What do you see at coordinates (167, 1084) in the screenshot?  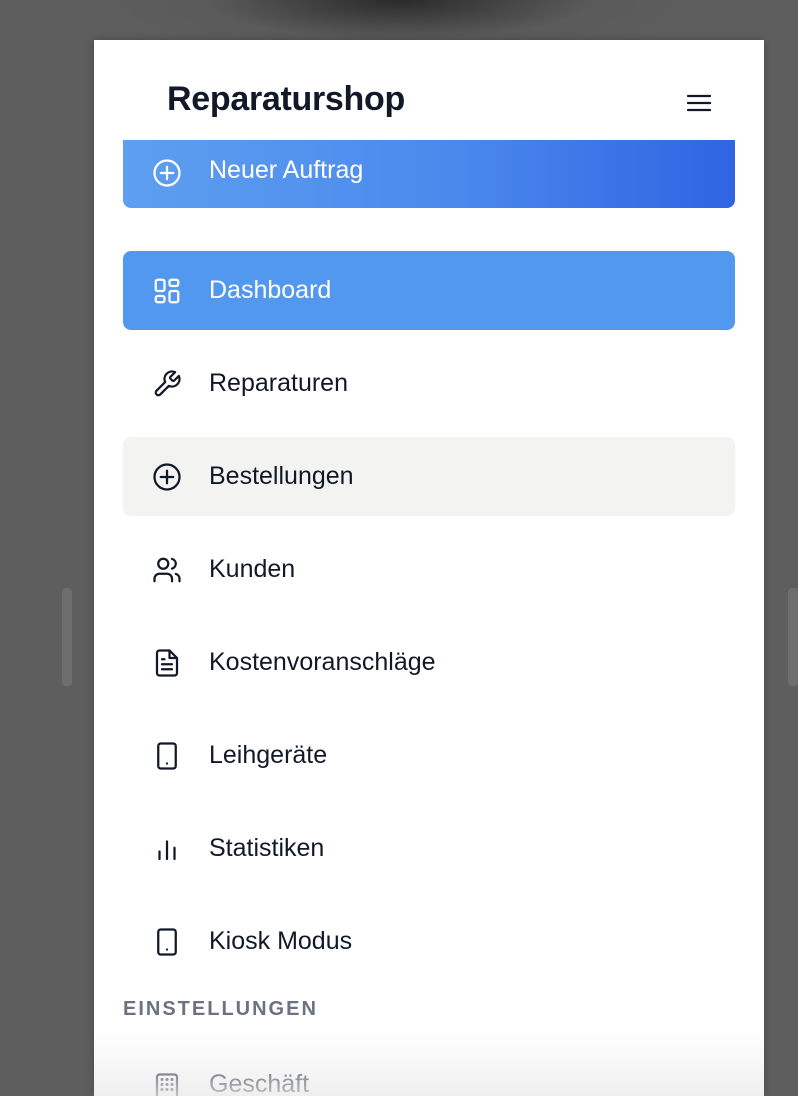 I see `building-icon` at bounding box center [167, 1084].